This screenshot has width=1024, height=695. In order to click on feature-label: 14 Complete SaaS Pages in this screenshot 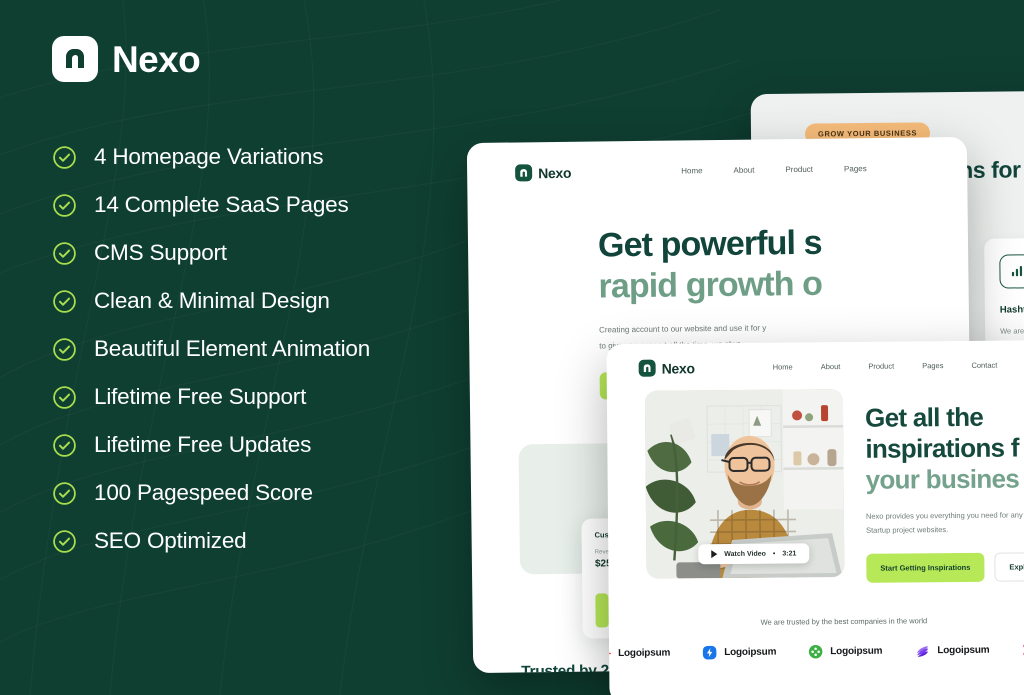, I will do `click(221, 204)`.